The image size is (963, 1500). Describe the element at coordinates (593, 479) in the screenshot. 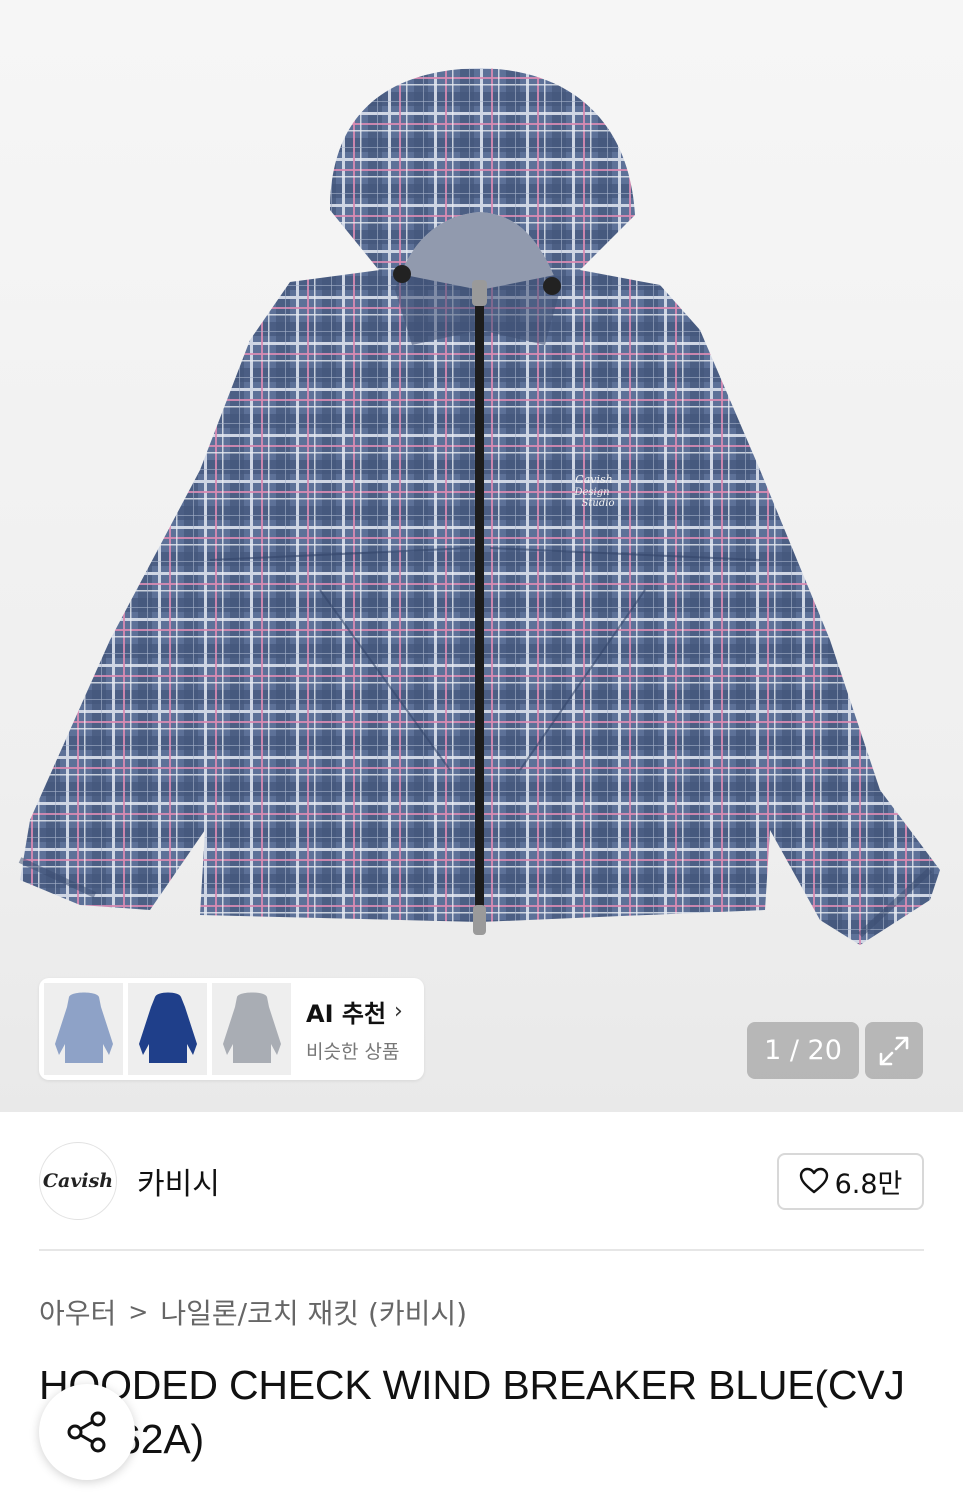

I see `svg-text: Cavish` at that location.